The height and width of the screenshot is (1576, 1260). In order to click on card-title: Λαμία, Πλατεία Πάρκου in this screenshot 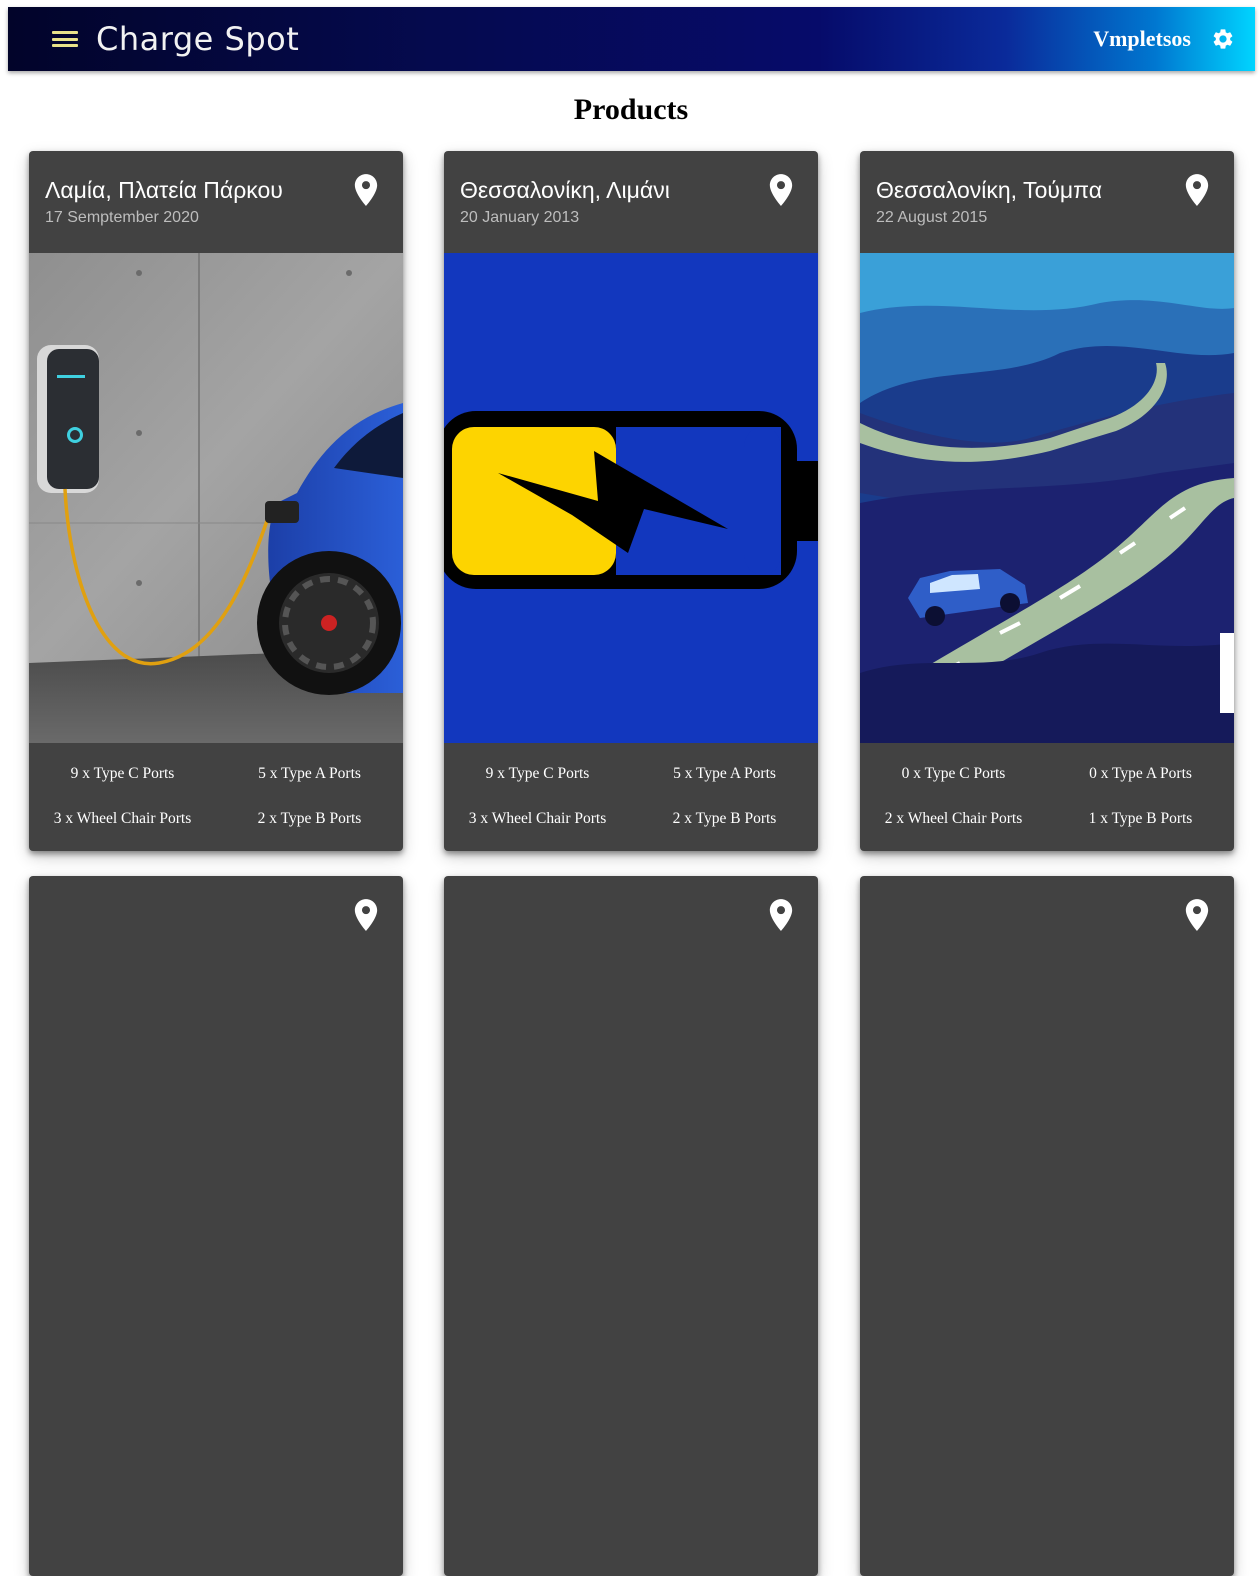, I will do `click(164, 190)`.